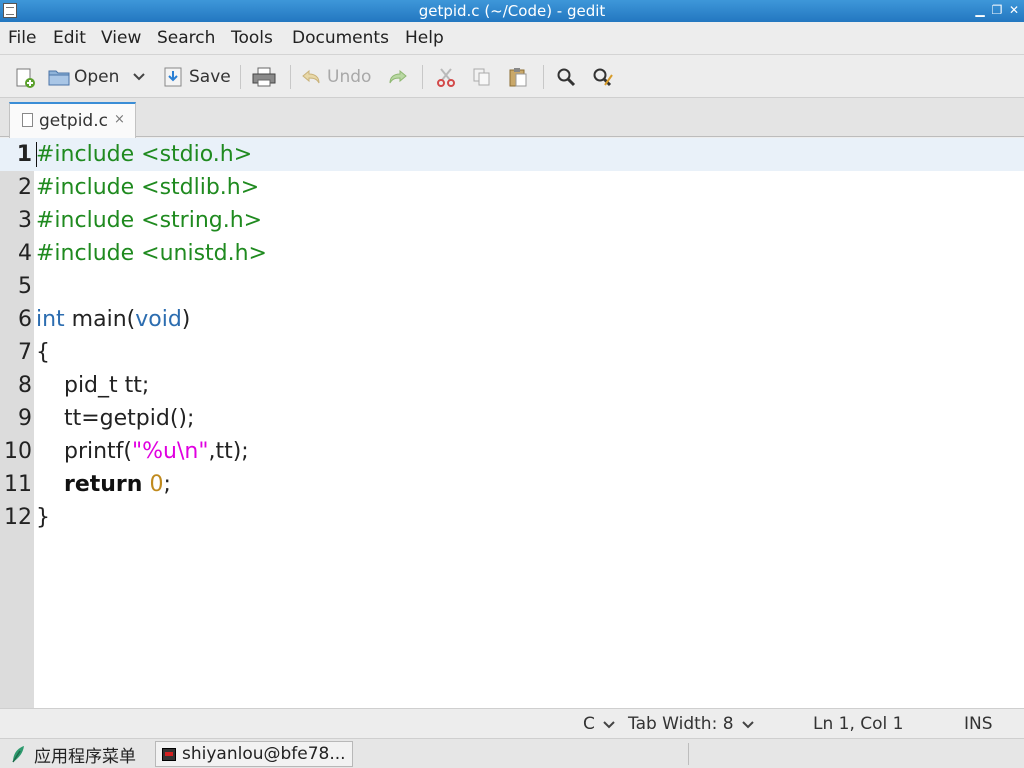 The width and height of the screenshot is (1024, 768). I want to click on menu-documents: Documents, so click(340, 38).